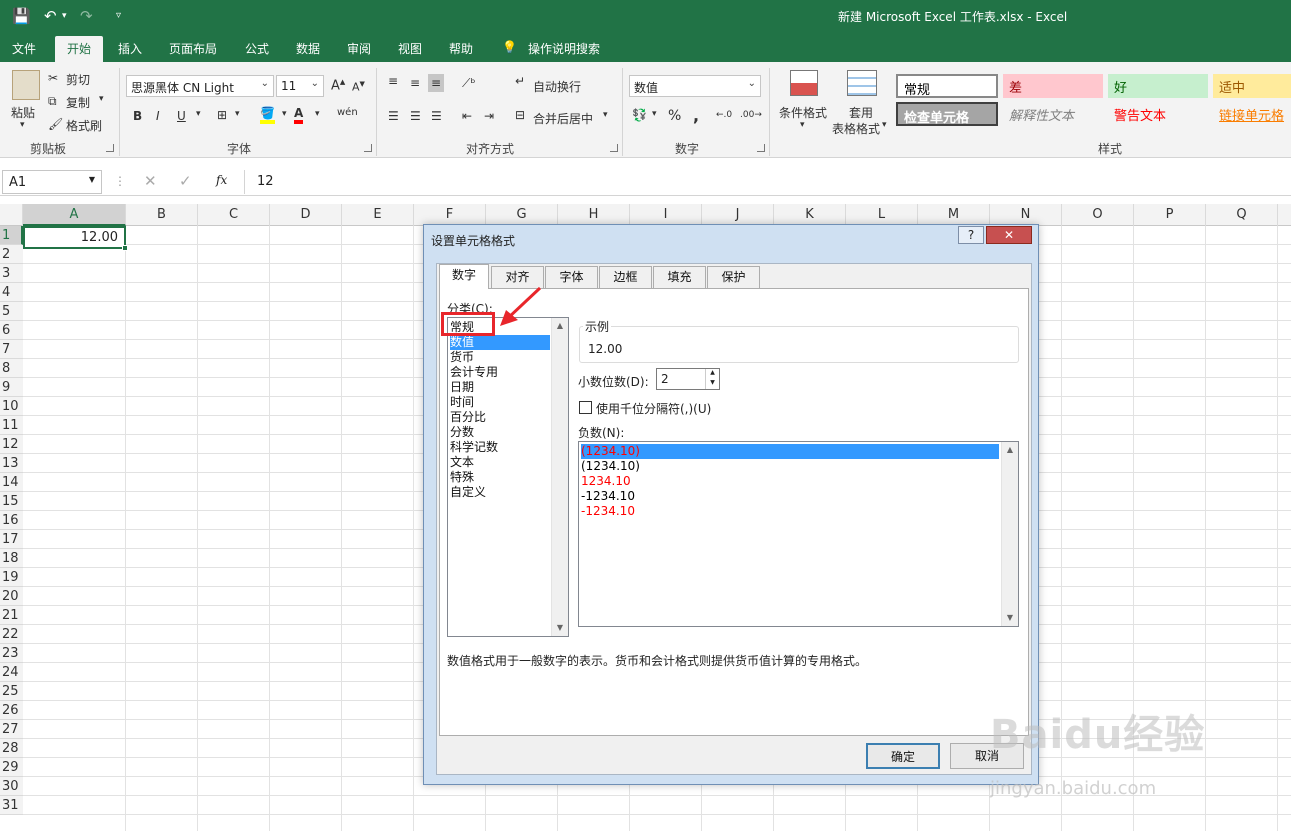  What do you see at coordinates (614, 148) in the screenshot?
I see `alignment-launcher-icon` at bounding box center [614, 148].